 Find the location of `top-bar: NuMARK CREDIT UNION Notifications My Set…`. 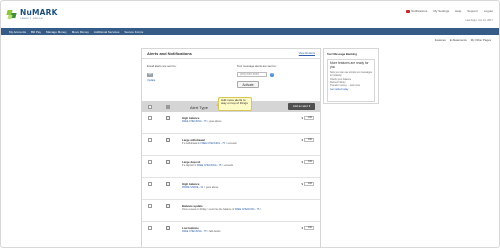

top-bar: NuMARK CREDIT UNION Notifications My Set… is located at coordinates (249, 16).